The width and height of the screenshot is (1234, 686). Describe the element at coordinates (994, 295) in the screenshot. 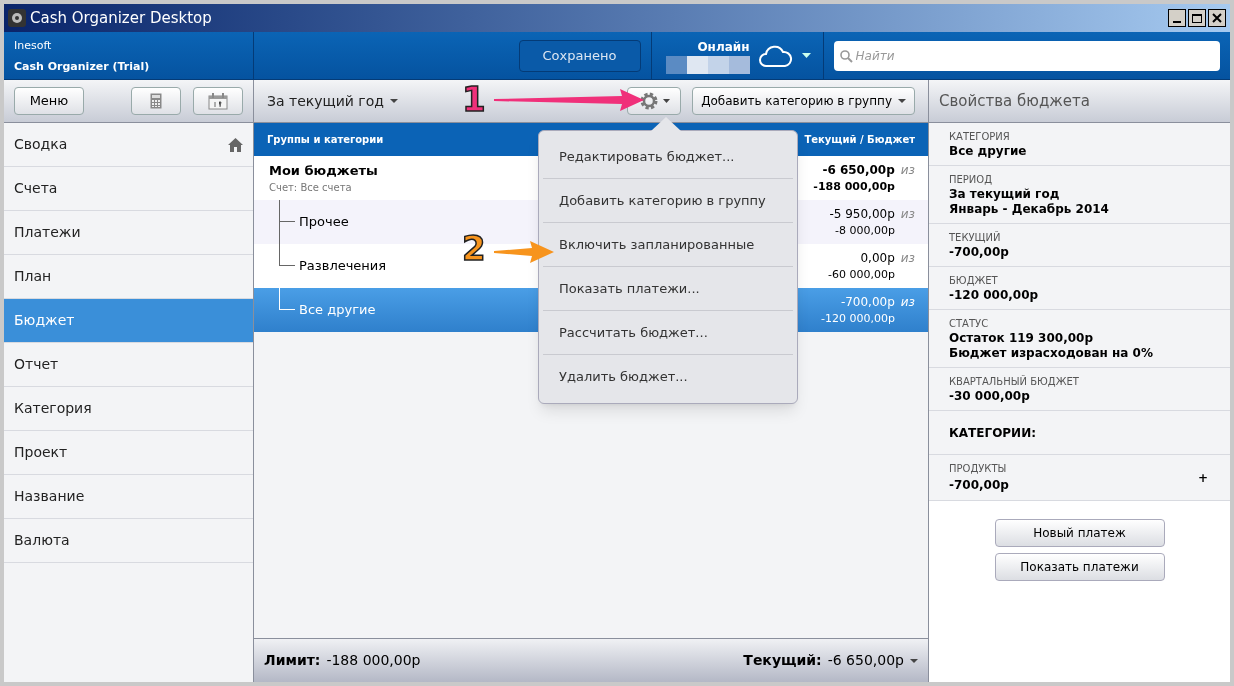

I see `field-value: -120 000,00р` at that location.